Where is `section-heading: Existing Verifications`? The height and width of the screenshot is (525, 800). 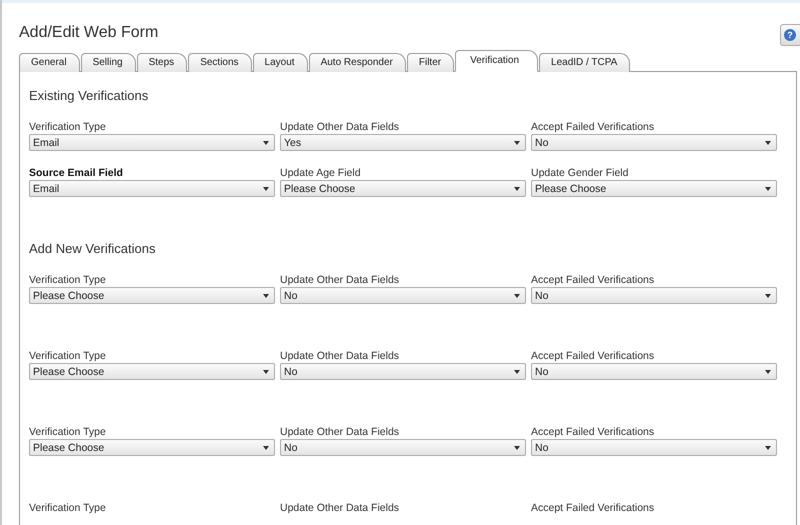
section-heading: Existing Verifications is located at coordinates (89, 96).